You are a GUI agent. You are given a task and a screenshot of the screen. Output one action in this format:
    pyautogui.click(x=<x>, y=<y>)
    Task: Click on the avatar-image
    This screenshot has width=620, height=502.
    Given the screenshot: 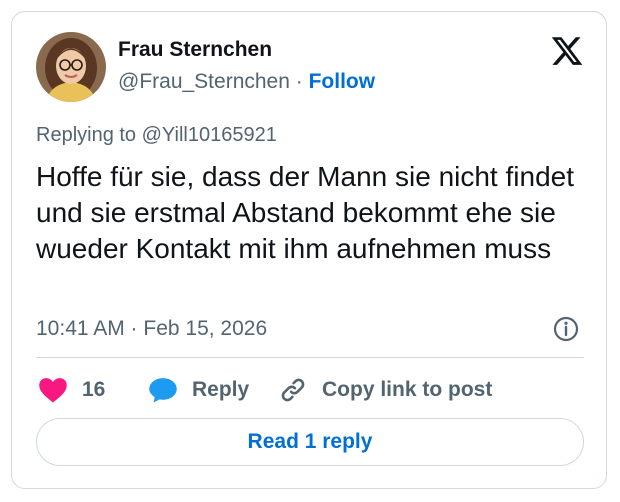 What is the action you would take?
    pyautogui.click(x=71, y=67)
    